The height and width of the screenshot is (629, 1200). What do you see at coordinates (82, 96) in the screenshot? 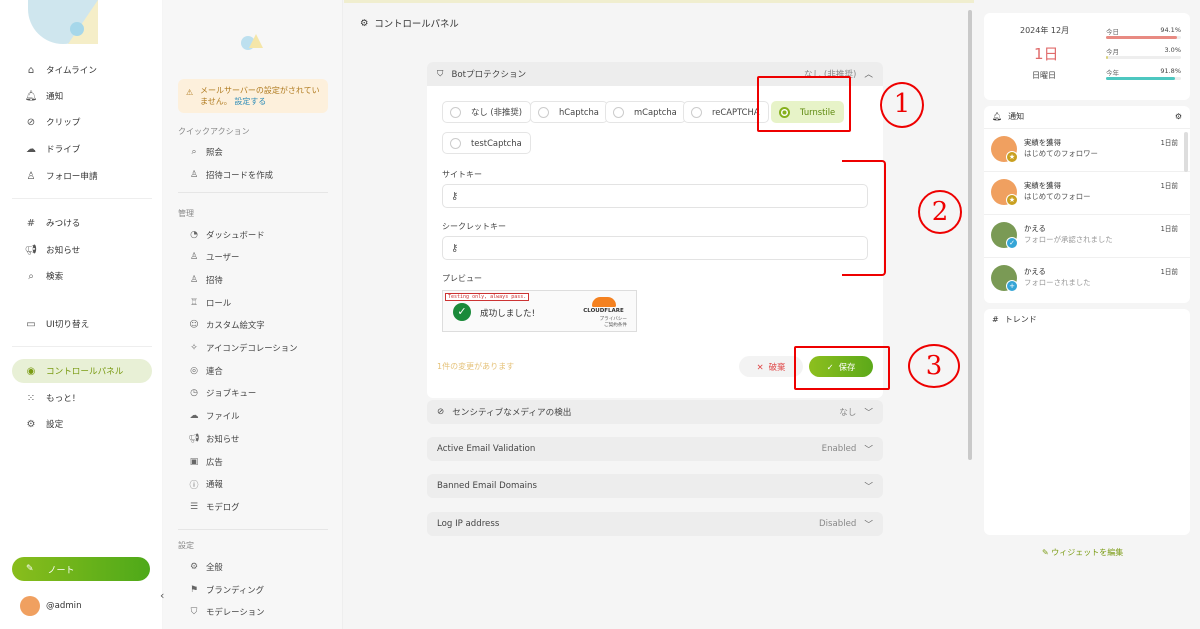
I see `sidebar-item-notifications: 🔔︎ 通知` at bounding box center [82, 96].